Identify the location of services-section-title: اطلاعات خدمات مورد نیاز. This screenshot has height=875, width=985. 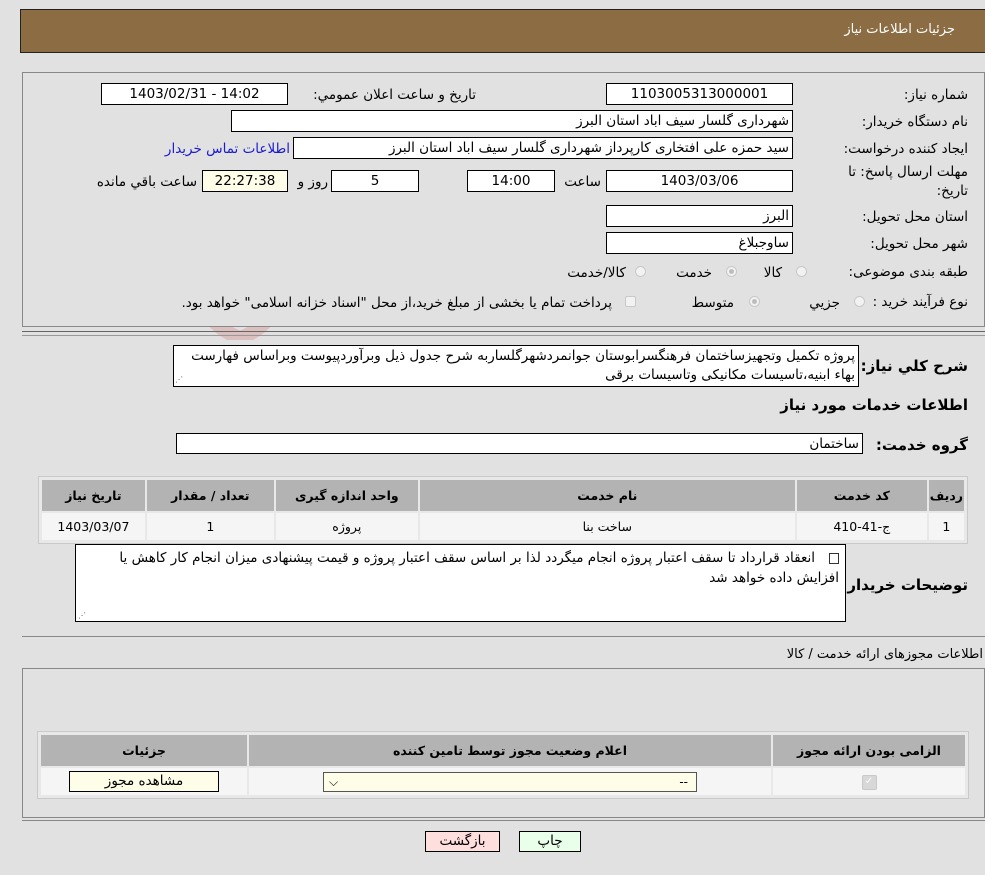
(874, 405).